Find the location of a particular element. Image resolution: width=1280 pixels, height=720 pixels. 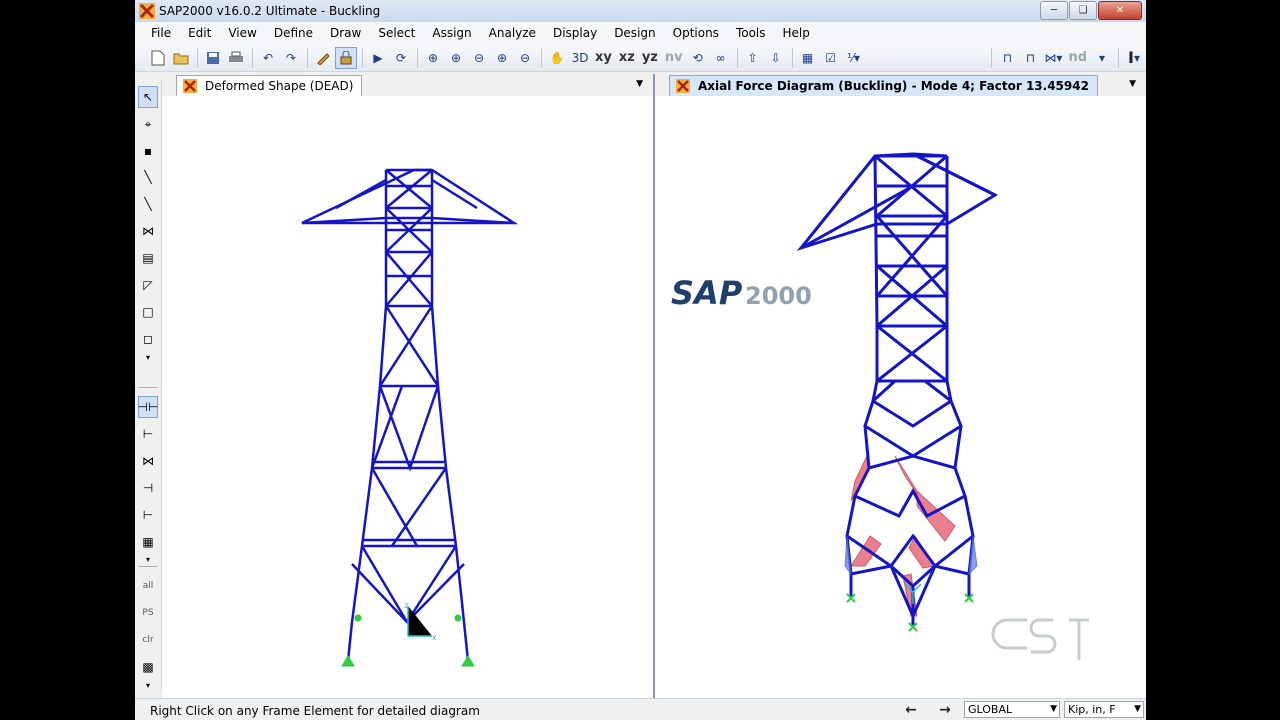

select-polygon-icon: ⊢ is located at coordinates (148, 434).